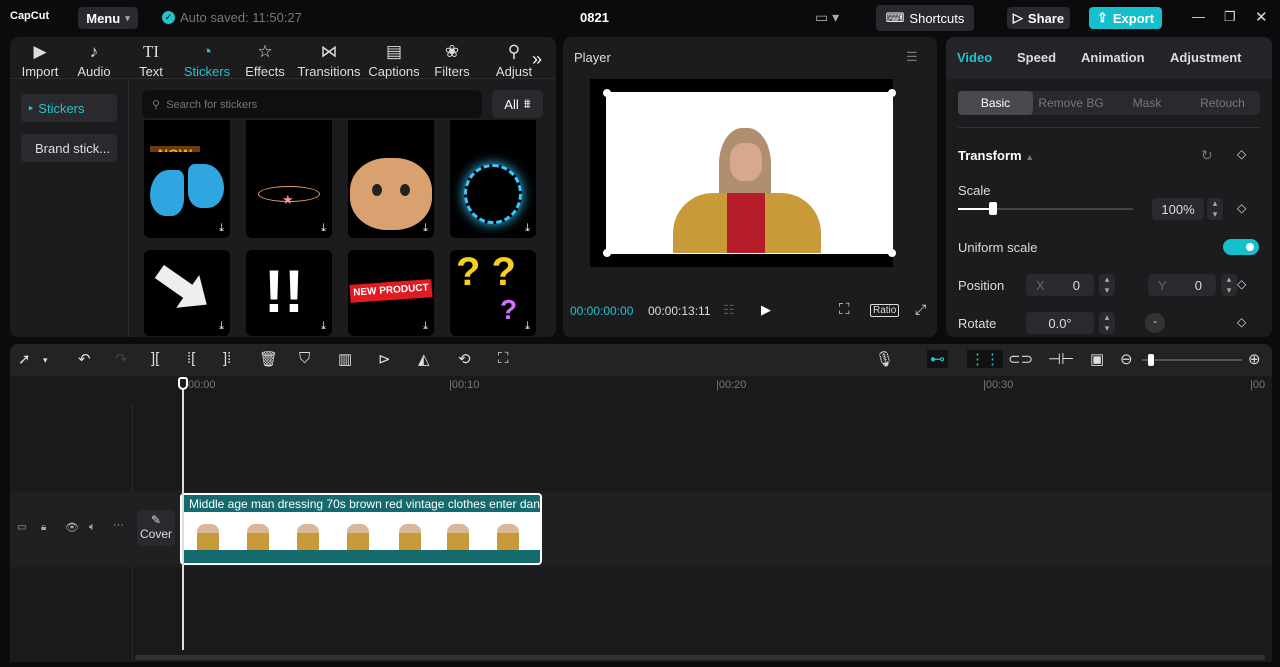 This screenshot has height=667, width=1280. Describe the element at coordinates (187, 293) in the screenshot. I see `sticker-arrow: ⤓` at that location.